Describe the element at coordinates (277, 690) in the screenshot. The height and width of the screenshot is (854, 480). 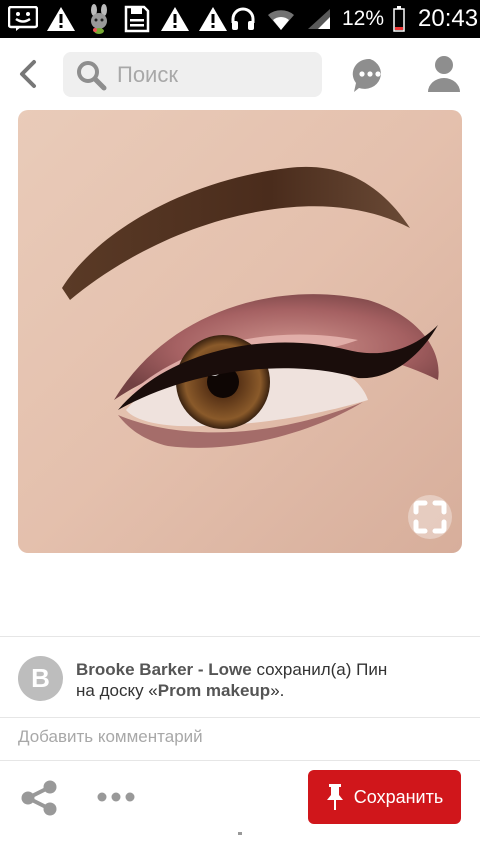
I see `board-suffix: ».` at that location.